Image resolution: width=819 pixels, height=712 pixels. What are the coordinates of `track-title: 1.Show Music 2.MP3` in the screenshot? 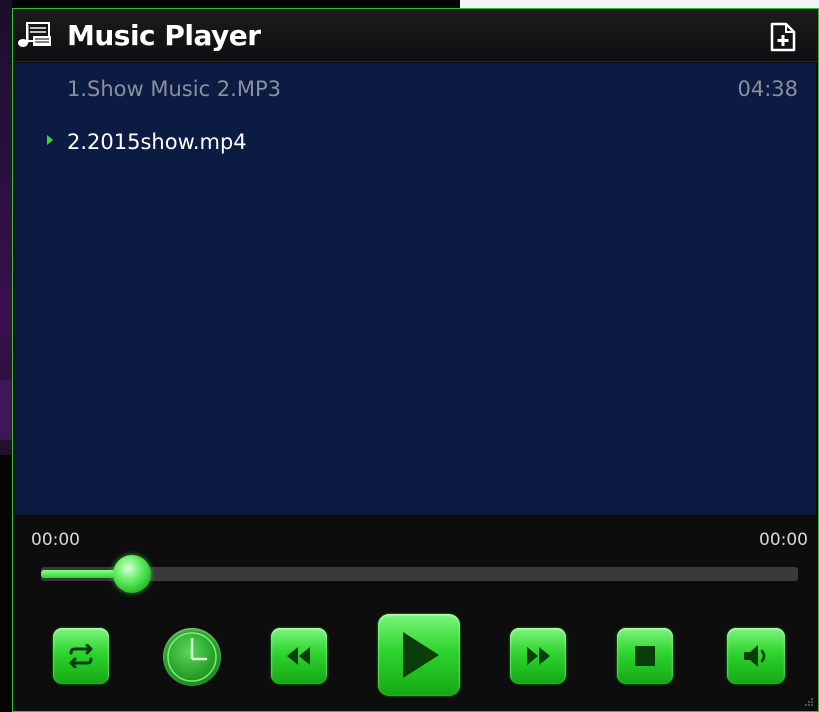 It's located at (174, 89).